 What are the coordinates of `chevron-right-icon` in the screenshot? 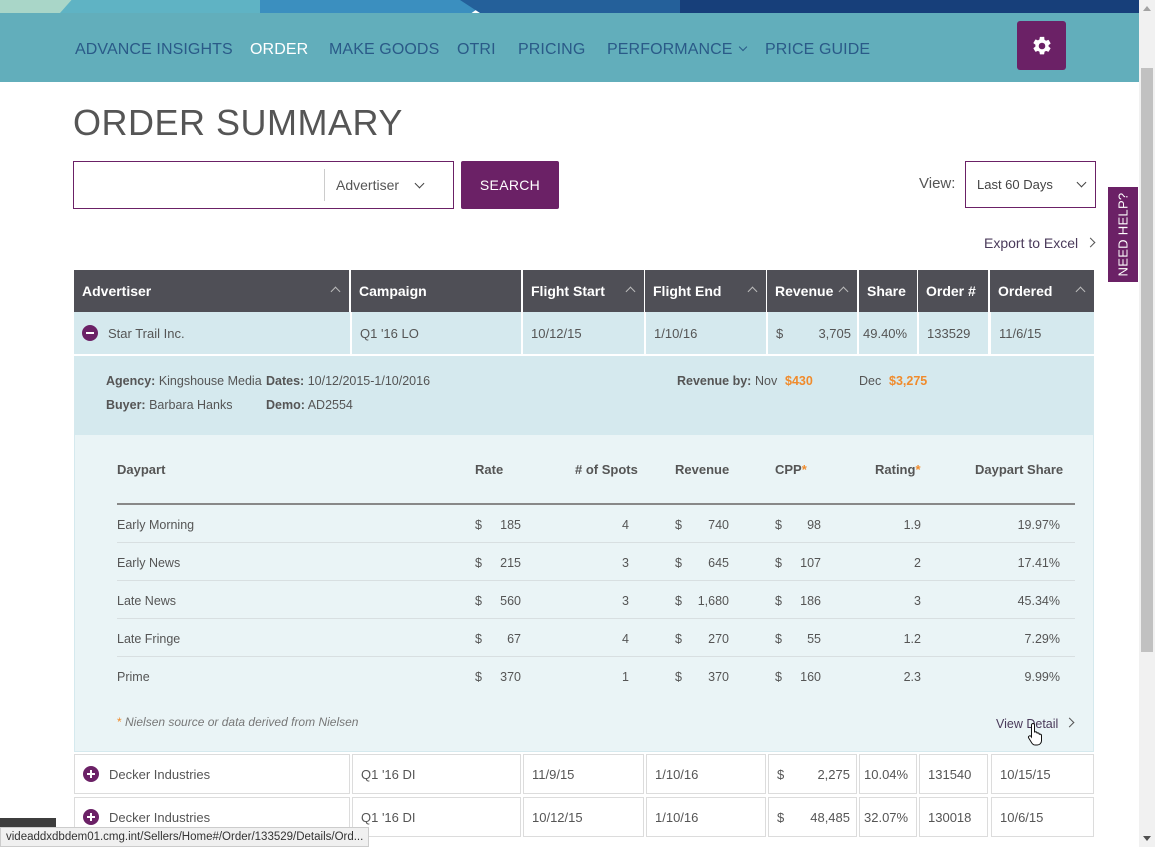 It's located at (1090, 242).